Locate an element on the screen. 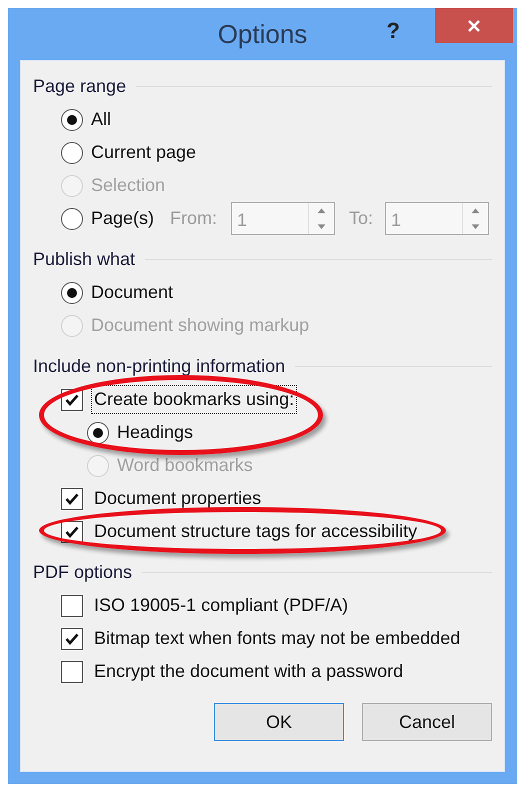 Image resolution: width=517 pixels, height=786 pixels. section-heading: PDF options is located at coordinates (82, 572).